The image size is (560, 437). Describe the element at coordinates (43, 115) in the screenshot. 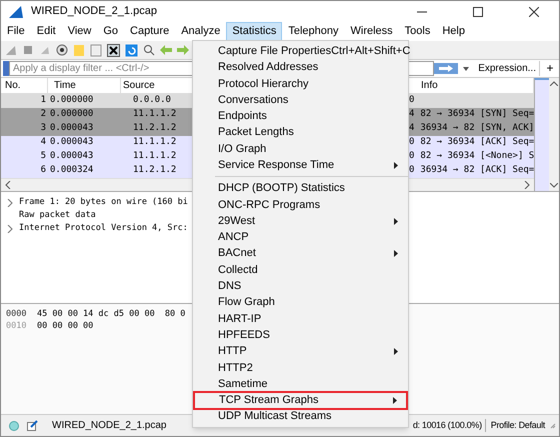

I see `table-cell-text: 2` at that location.